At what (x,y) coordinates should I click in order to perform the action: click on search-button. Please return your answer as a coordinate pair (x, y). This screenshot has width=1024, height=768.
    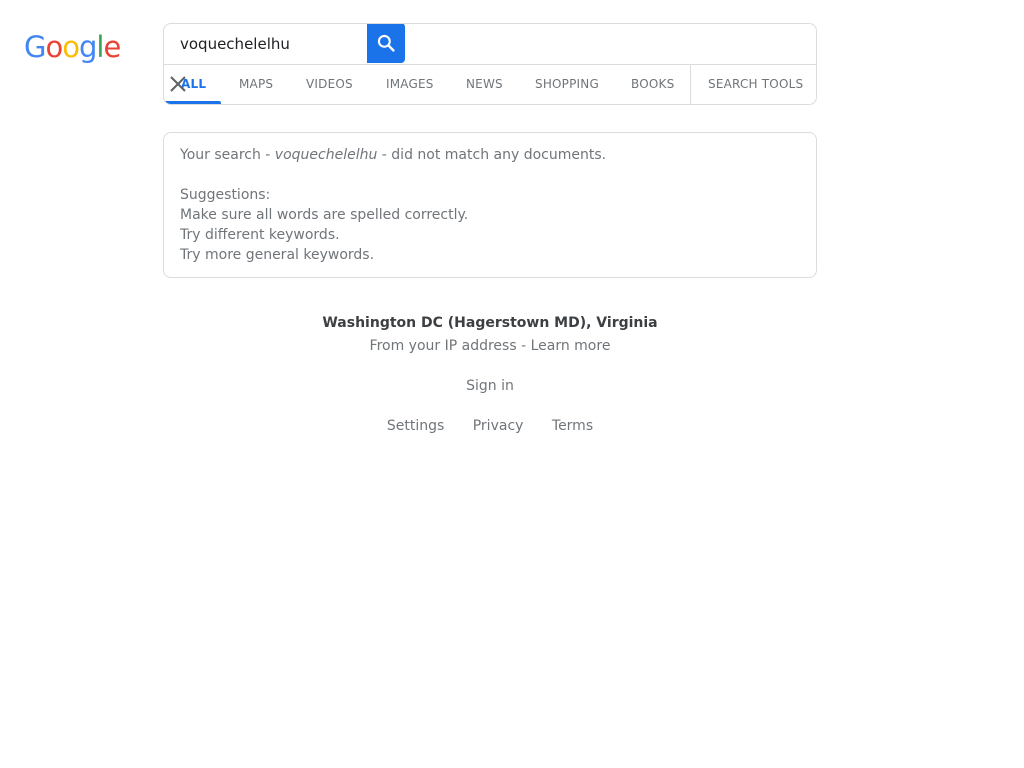
    Looking at the image, I should click on (386, 43).